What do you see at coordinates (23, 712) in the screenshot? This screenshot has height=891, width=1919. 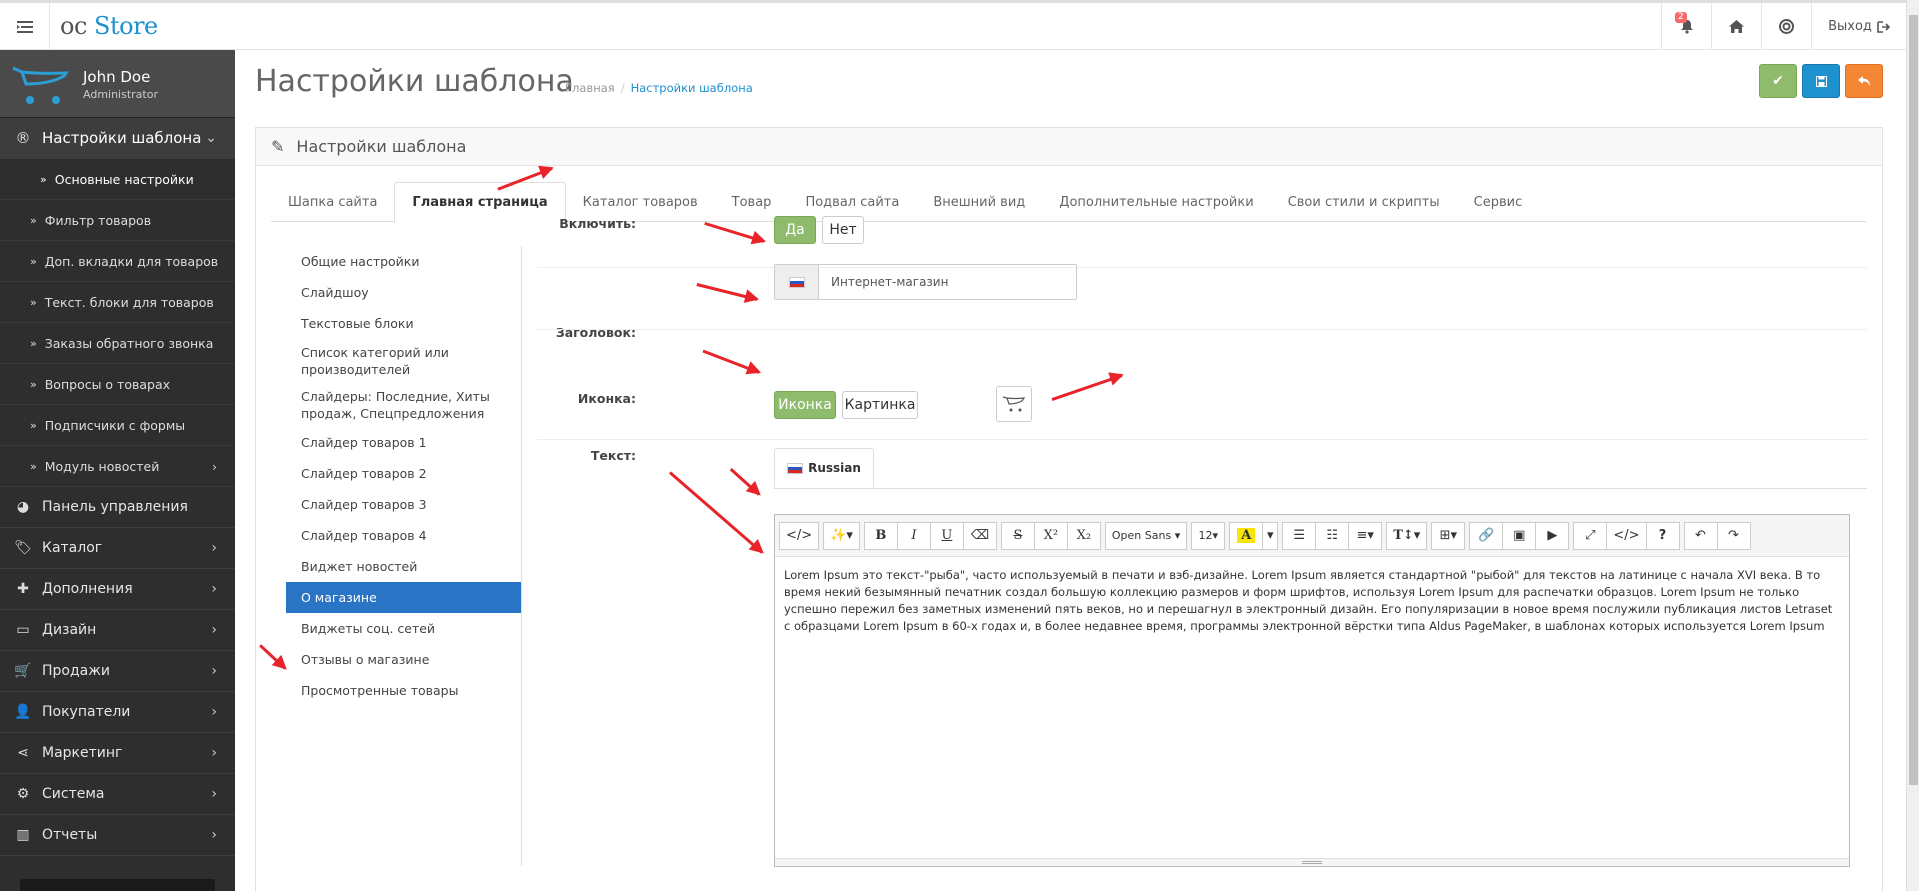 I see `user-icon: 👤` at bounding box center [23, 712].